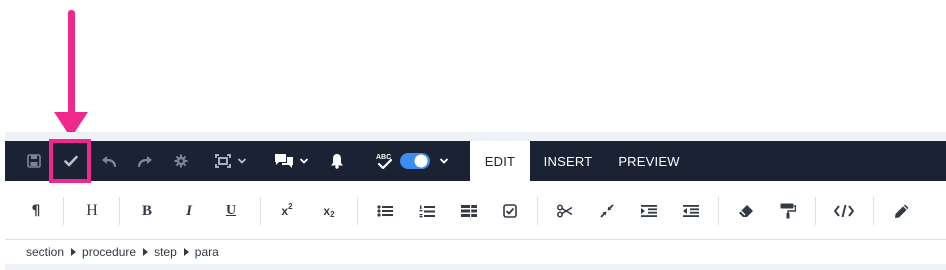 Image resolution: width=946 pixels, height=270 pixels. Describe the element at coordinates (109, 252) in the screenshot. I see `breadcrumb-item: procedure` at that location.